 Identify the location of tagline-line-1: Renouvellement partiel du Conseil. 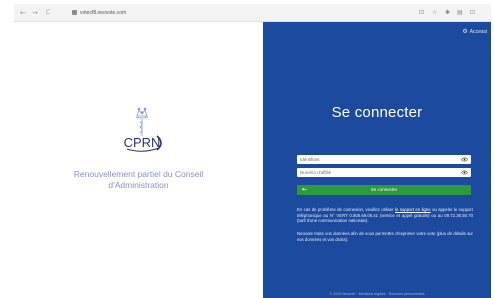
(138, 174).